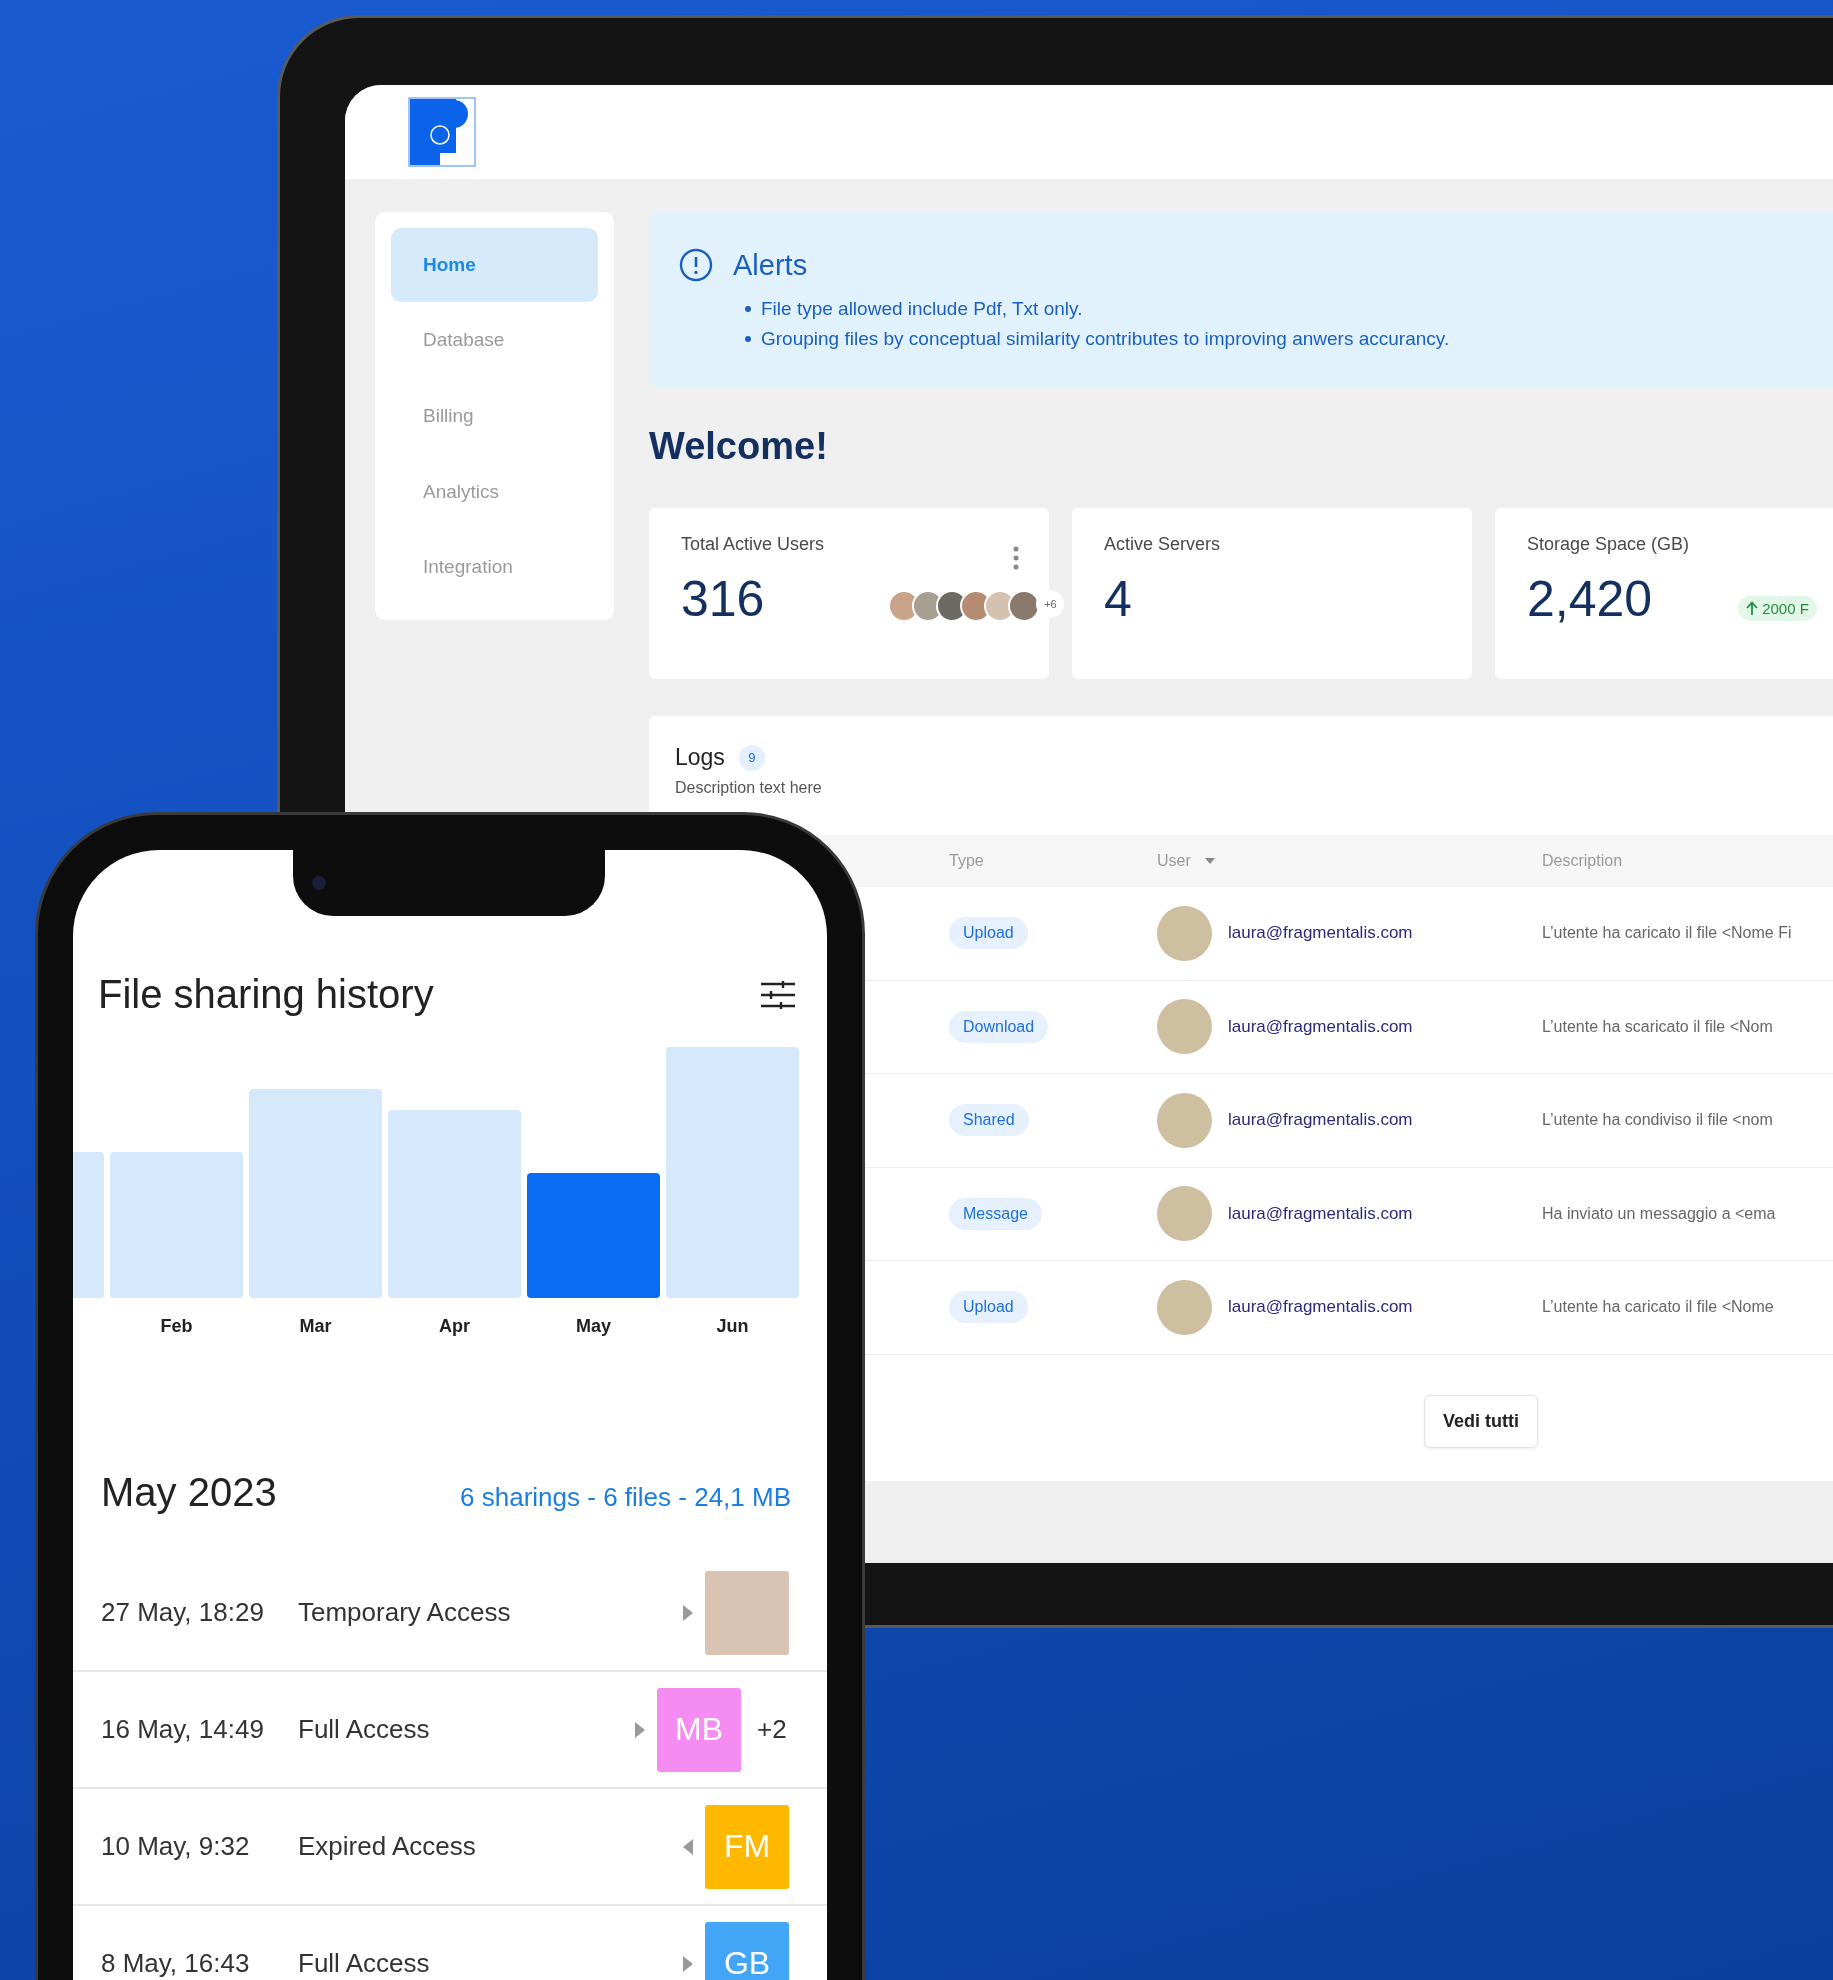 This screenshot has height=1980, width=1833. I want to click on stat-title: Storage Space (GB), so click(1609, 544).